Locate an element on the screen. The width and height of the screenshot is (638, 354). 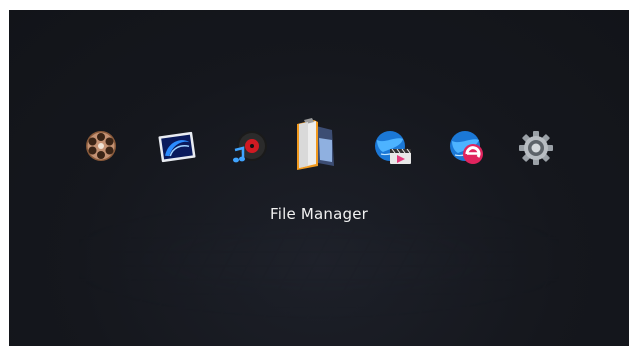
file-manager-folder-icon is located at coordinates (315, 144).